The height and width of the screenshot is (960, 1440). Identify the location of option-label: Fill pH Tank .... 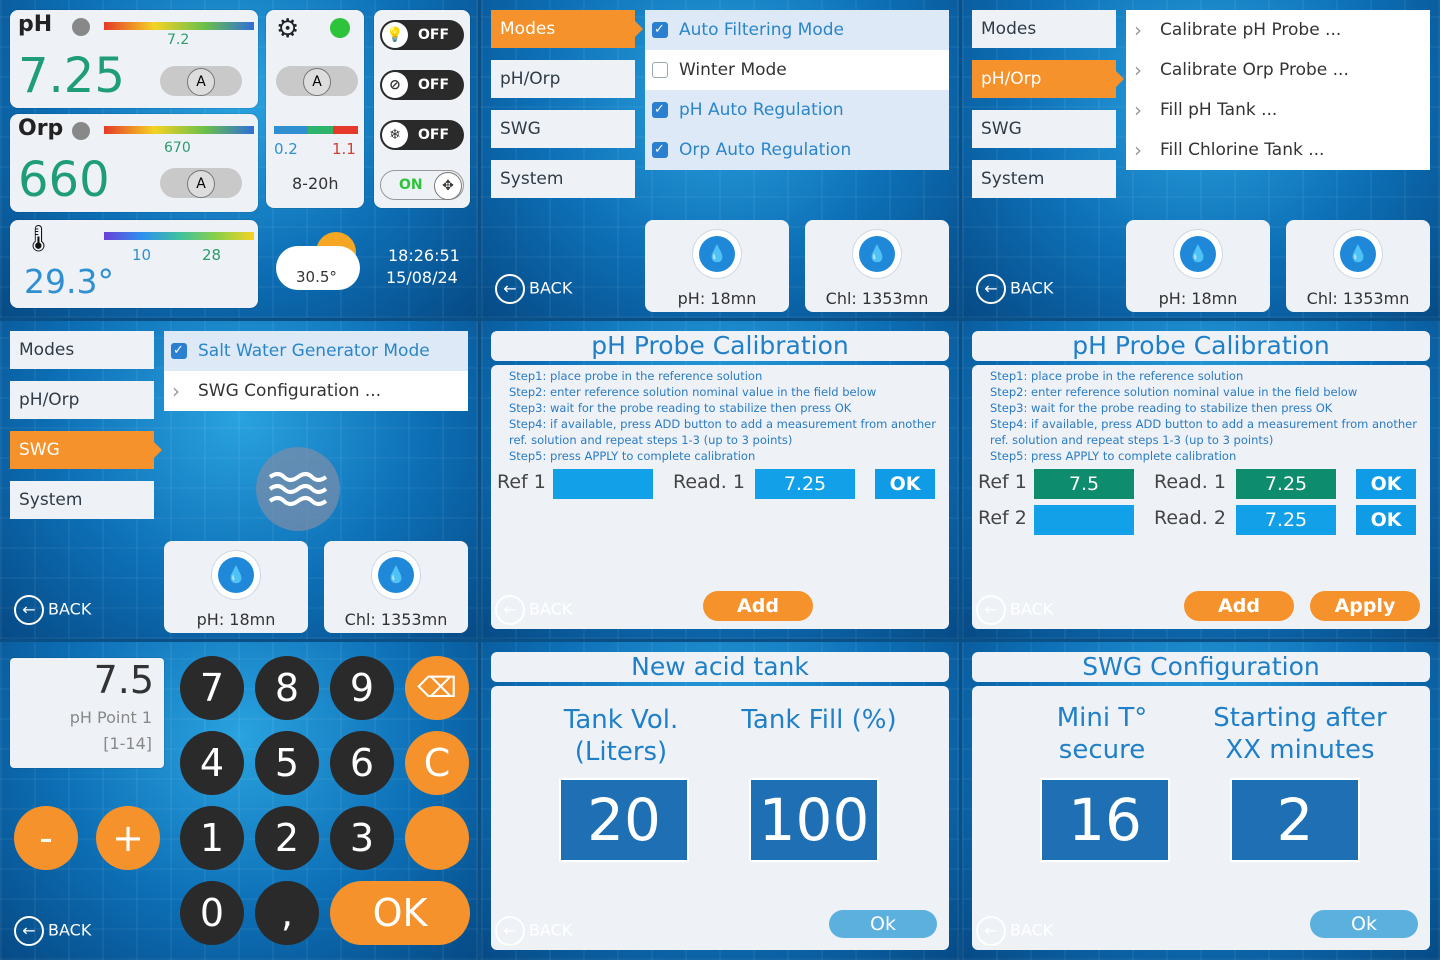
(1219, 110).